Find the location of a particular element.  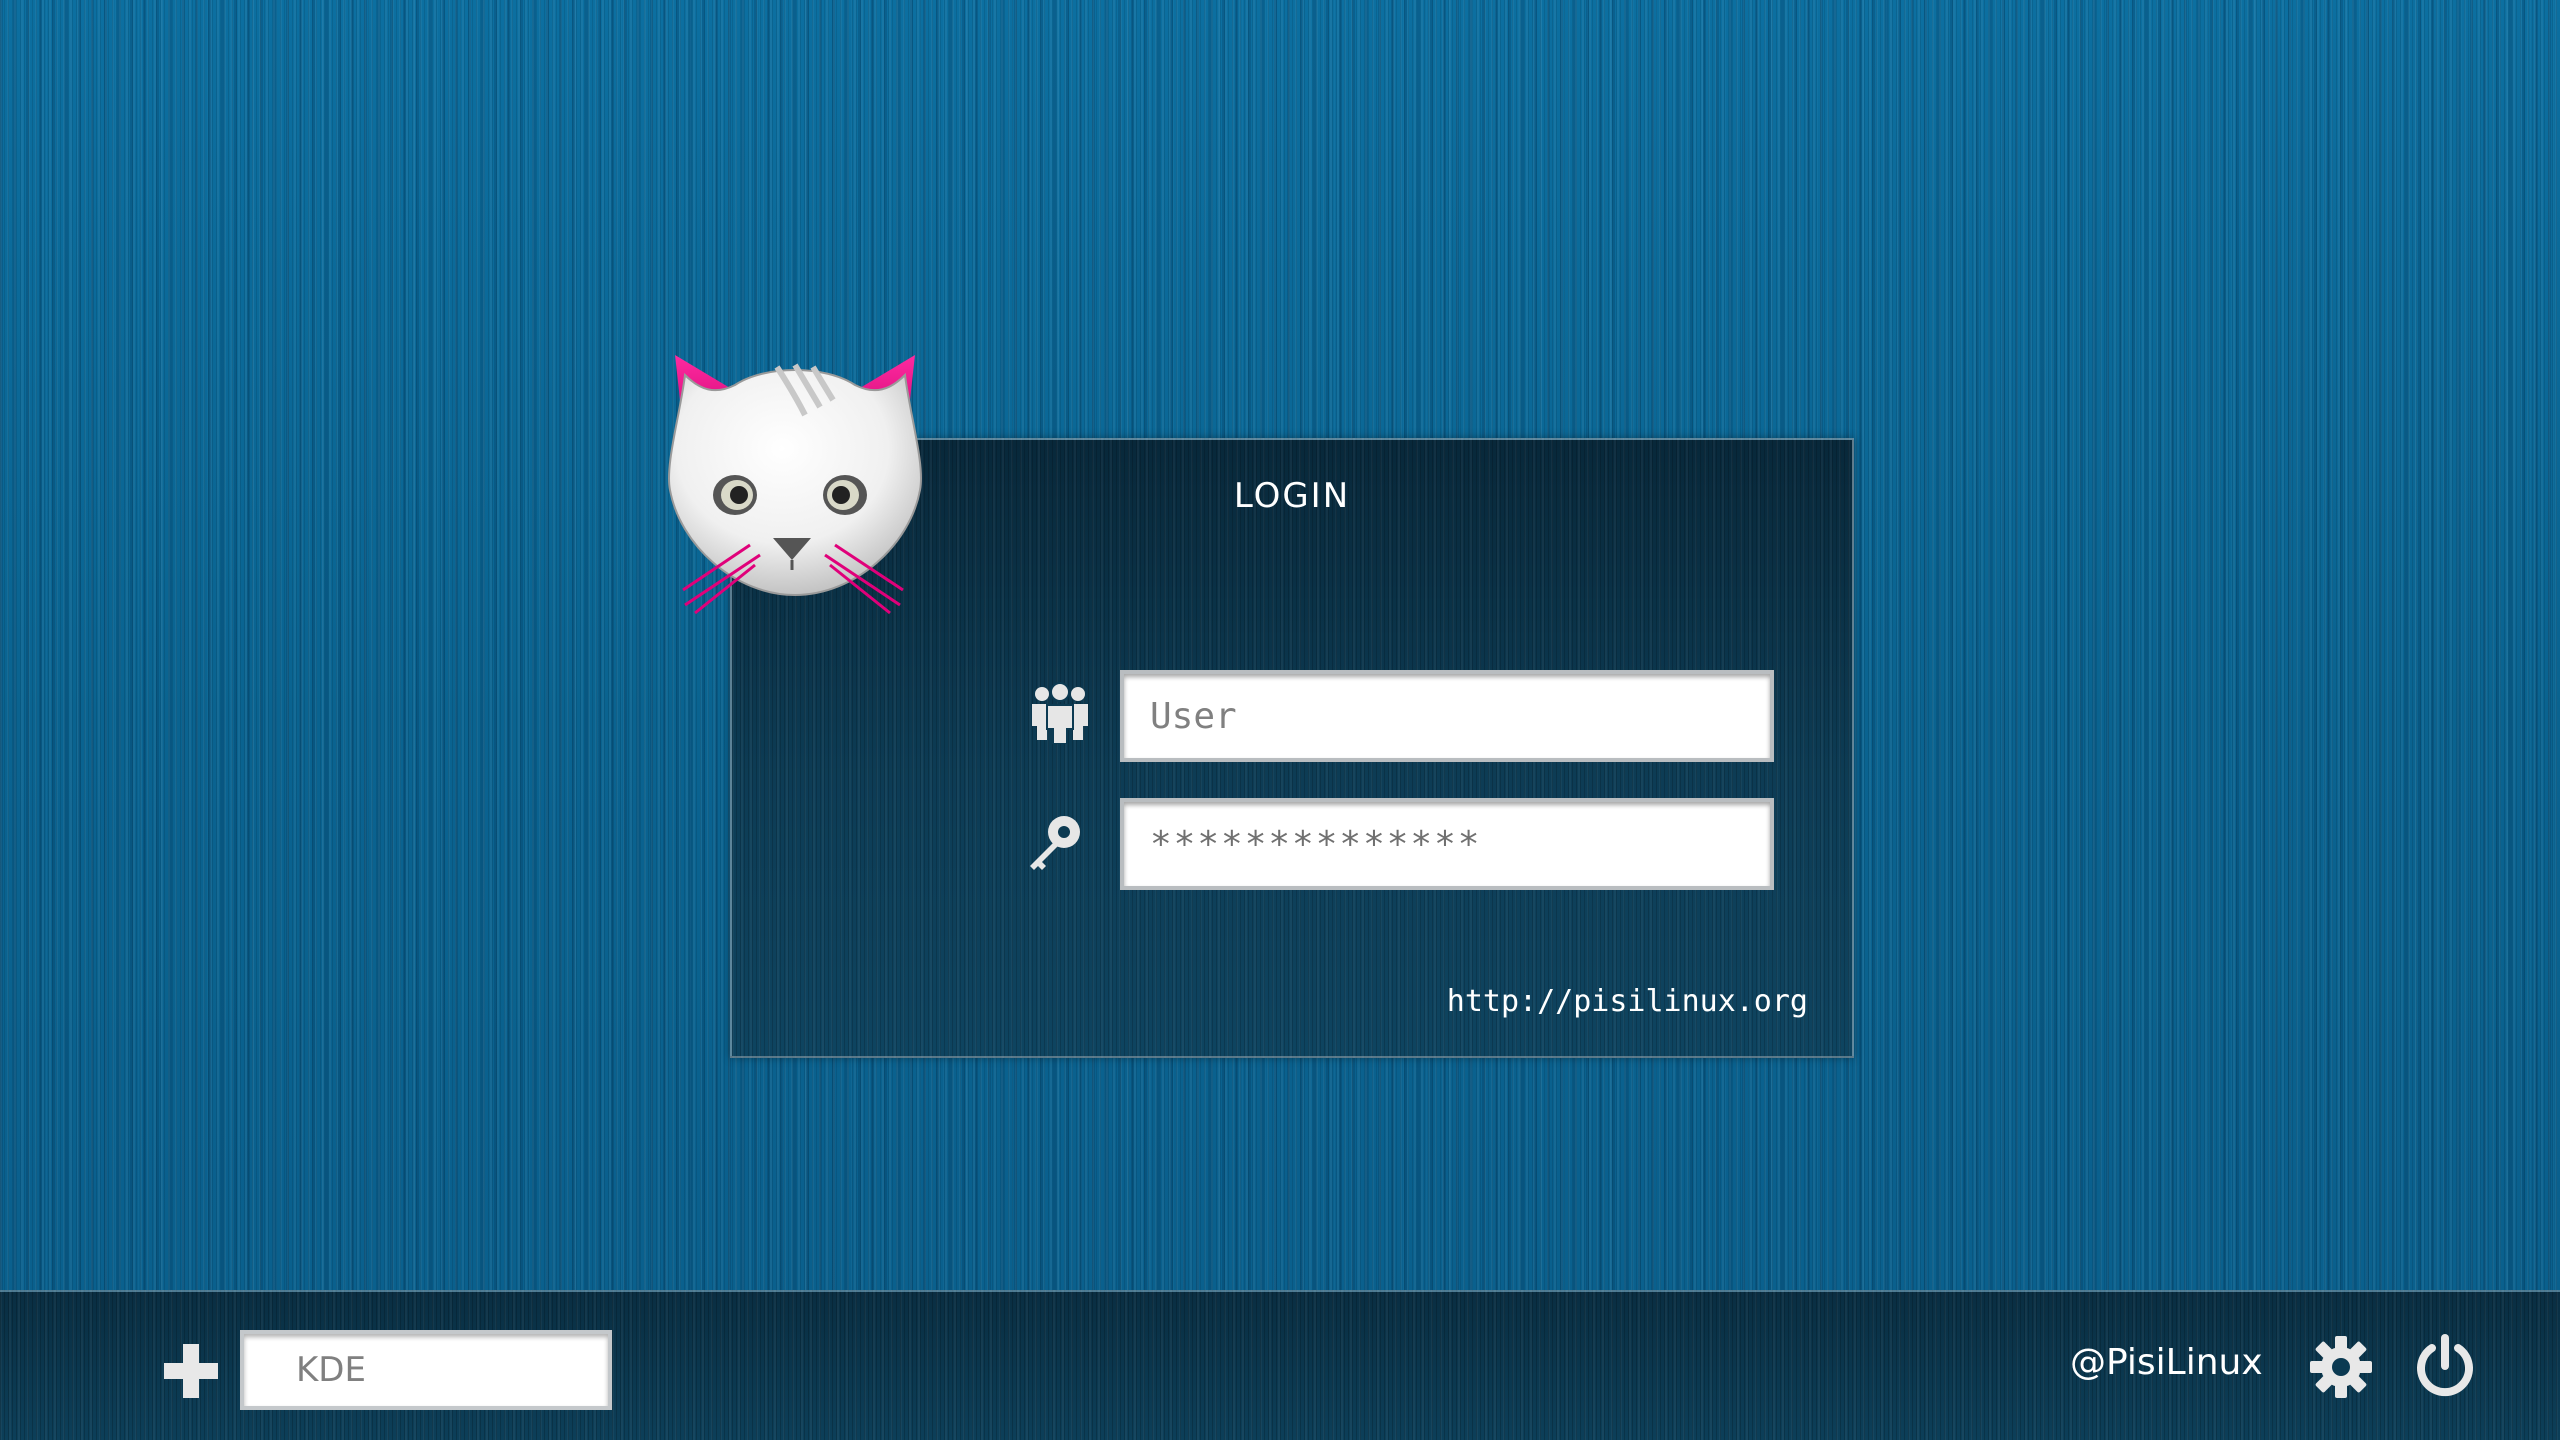

website-link: http://pisilinux.org is located at coordinates (1627, 1001).